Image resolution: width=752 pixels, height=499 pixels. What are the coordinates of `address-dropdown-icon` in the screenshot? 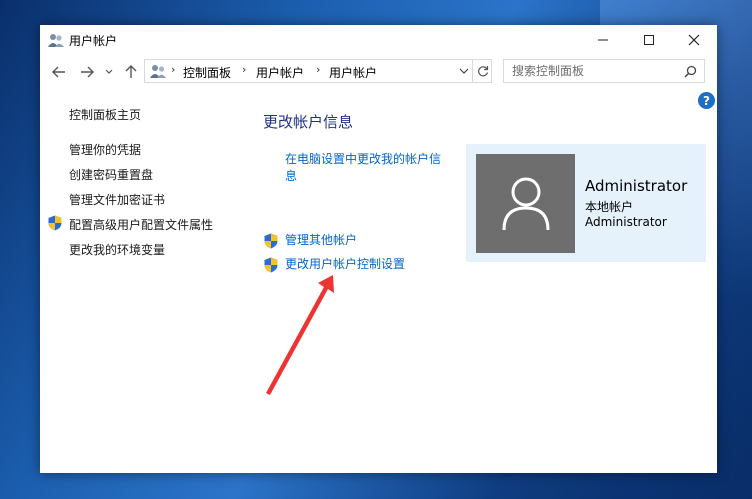 It's located at (464, 71).